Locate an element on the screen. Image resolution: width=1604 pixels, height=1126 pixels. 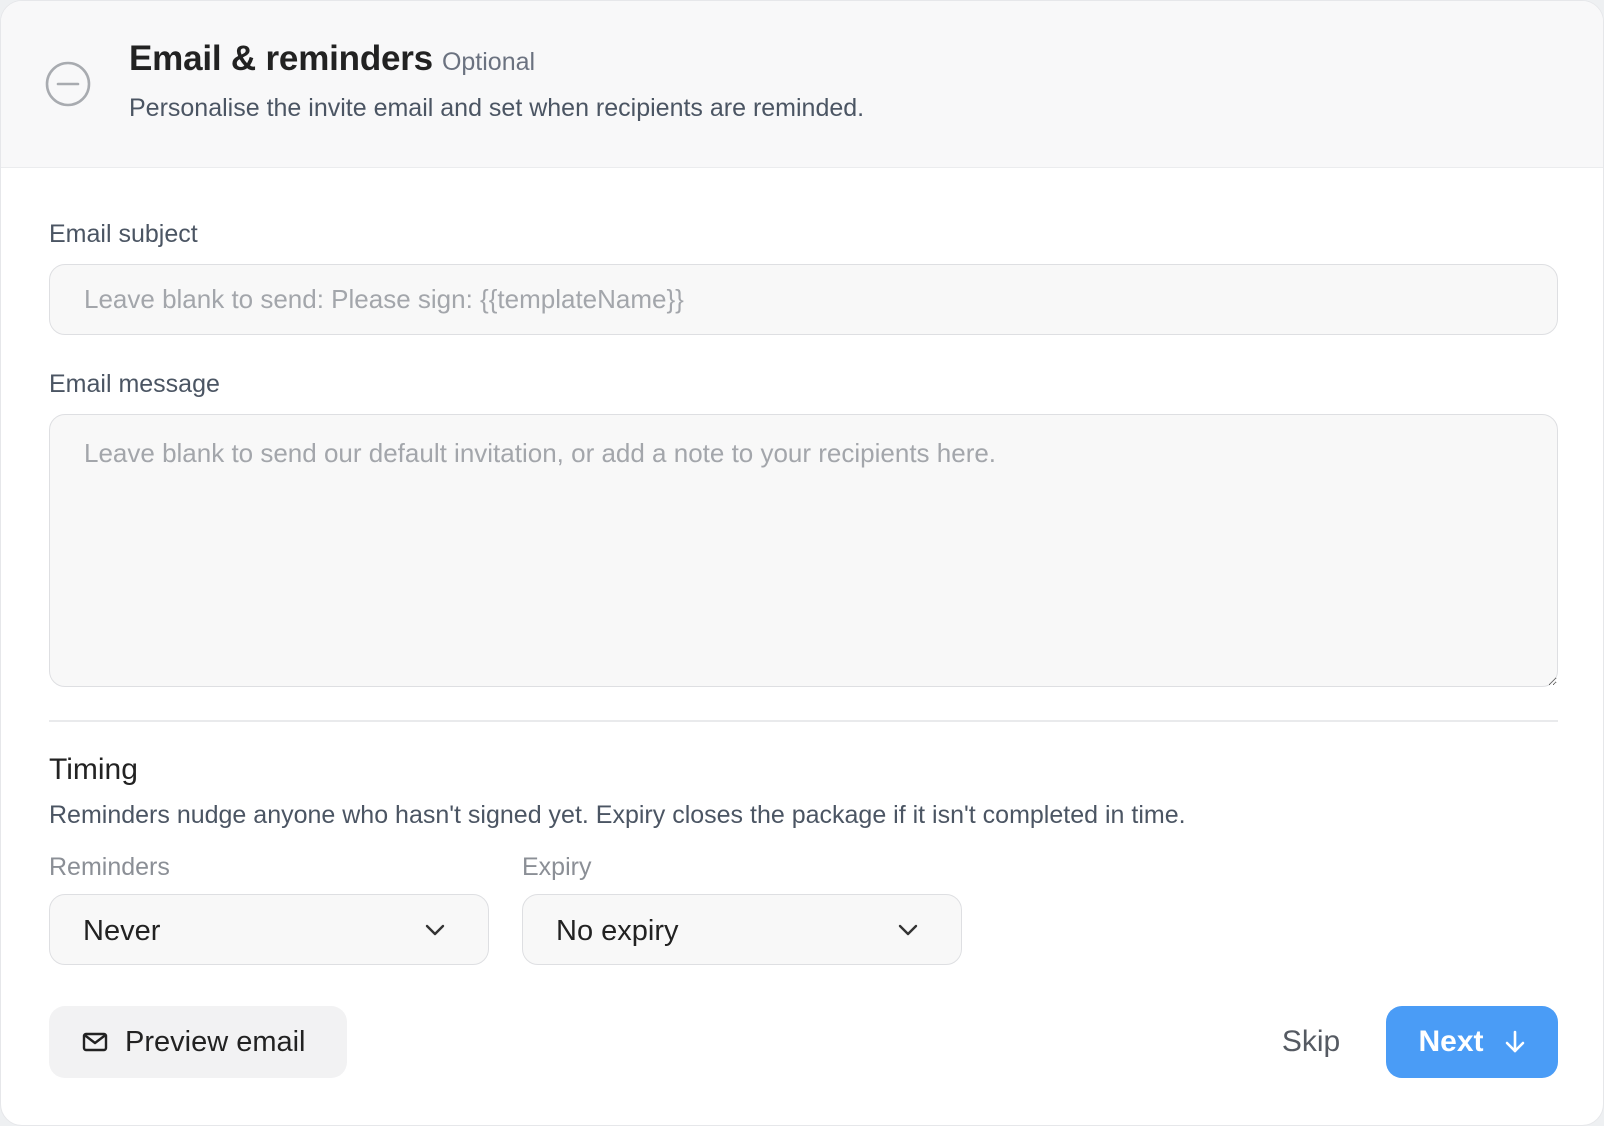
divider is located at coordinates (803, 721).